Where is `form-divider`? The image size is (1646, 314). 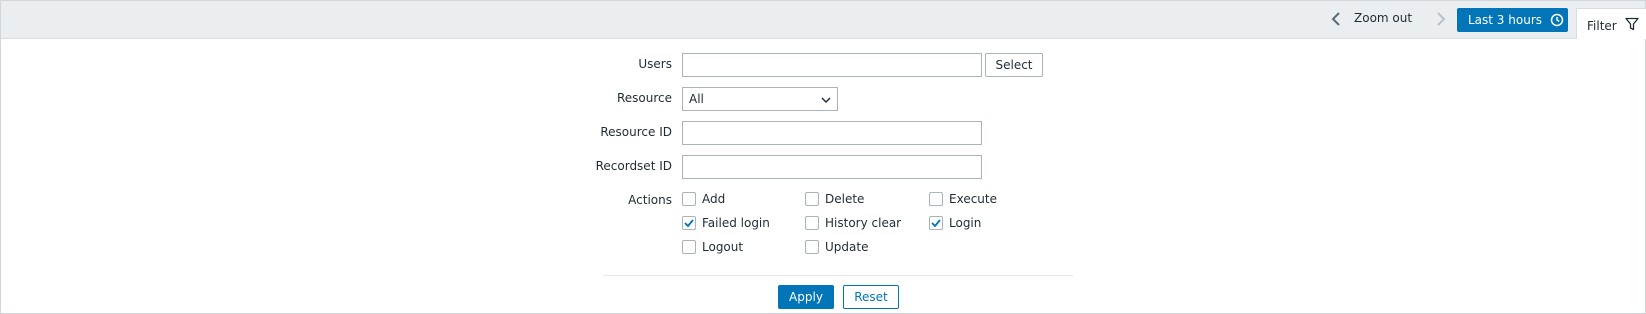 form-divider is located at coordinates (838, 275).